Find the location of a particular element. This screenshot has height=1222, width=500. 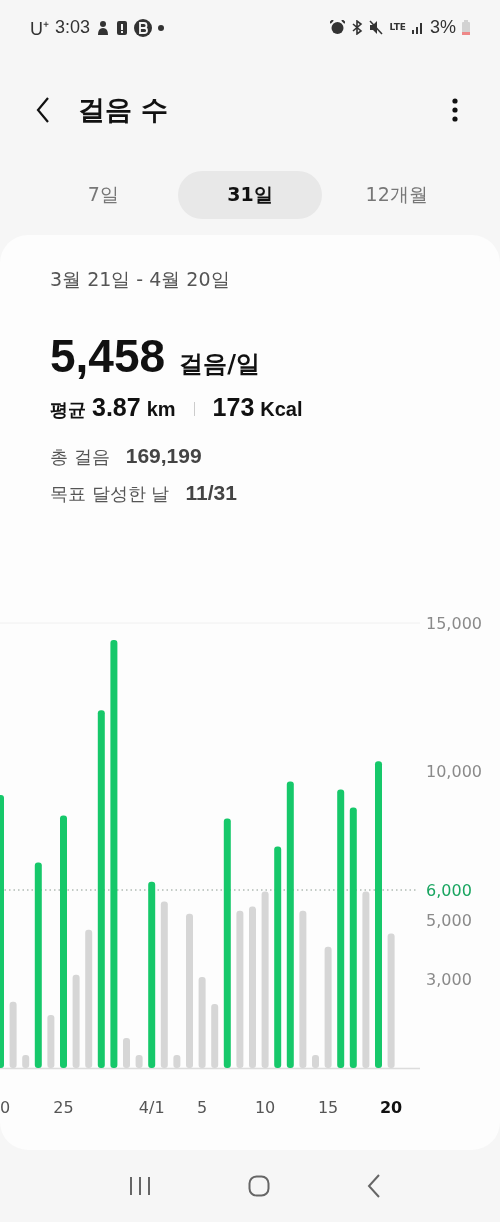

back-icon is located at coordinates (43, 110).